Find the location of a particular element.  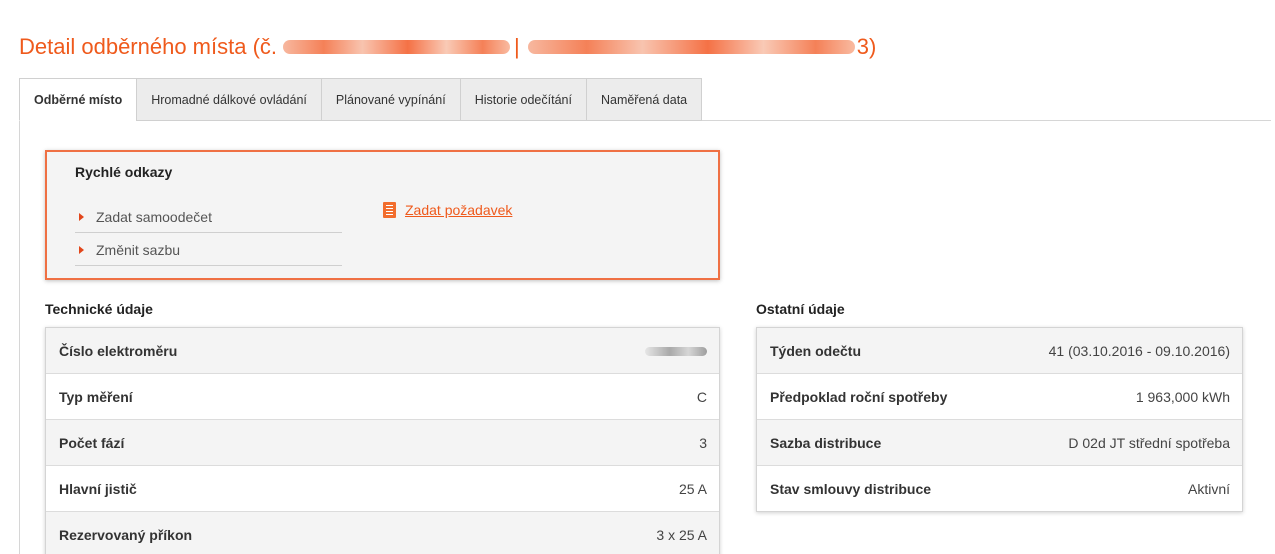

table-row: Hlavní jistič 25 A is located at coordinates (382, 489).